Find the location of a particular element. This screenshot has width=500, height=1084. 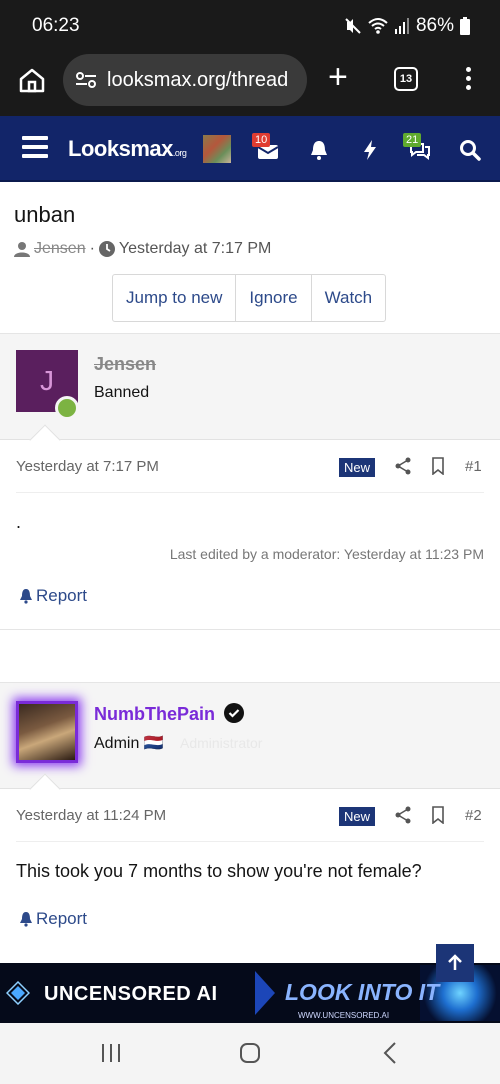

ad-left-text: UNCENSORED AI is located at coordinates (131, 994).